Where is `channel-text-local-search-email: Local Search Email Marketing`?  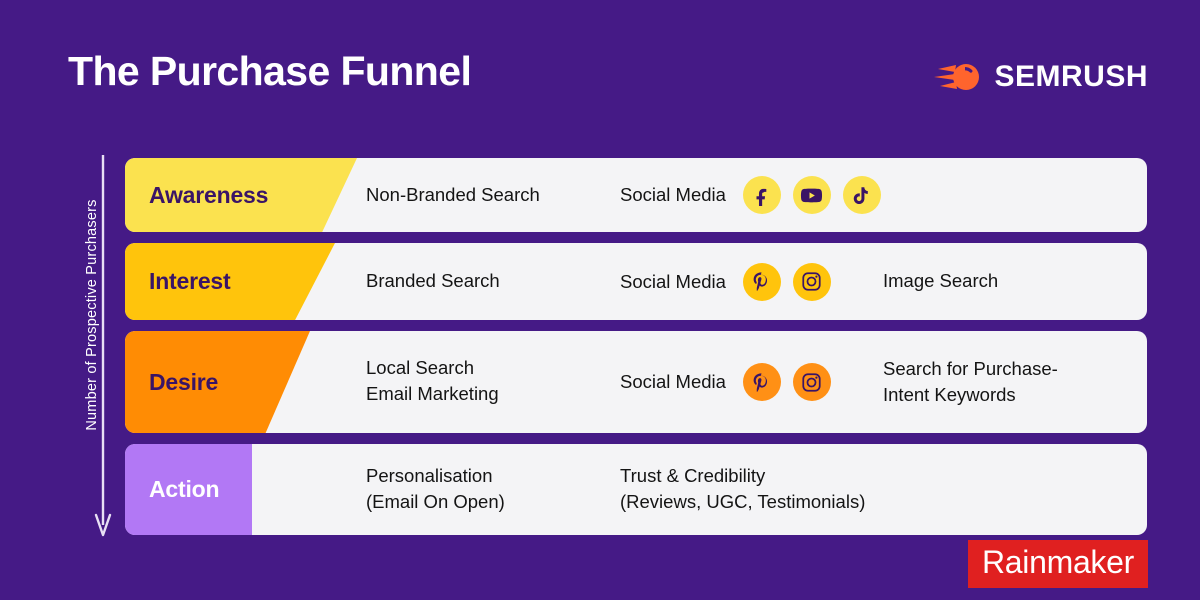
channel-text-local-search-email: Local Search Email Marketing is located at coordinates (432, 381).